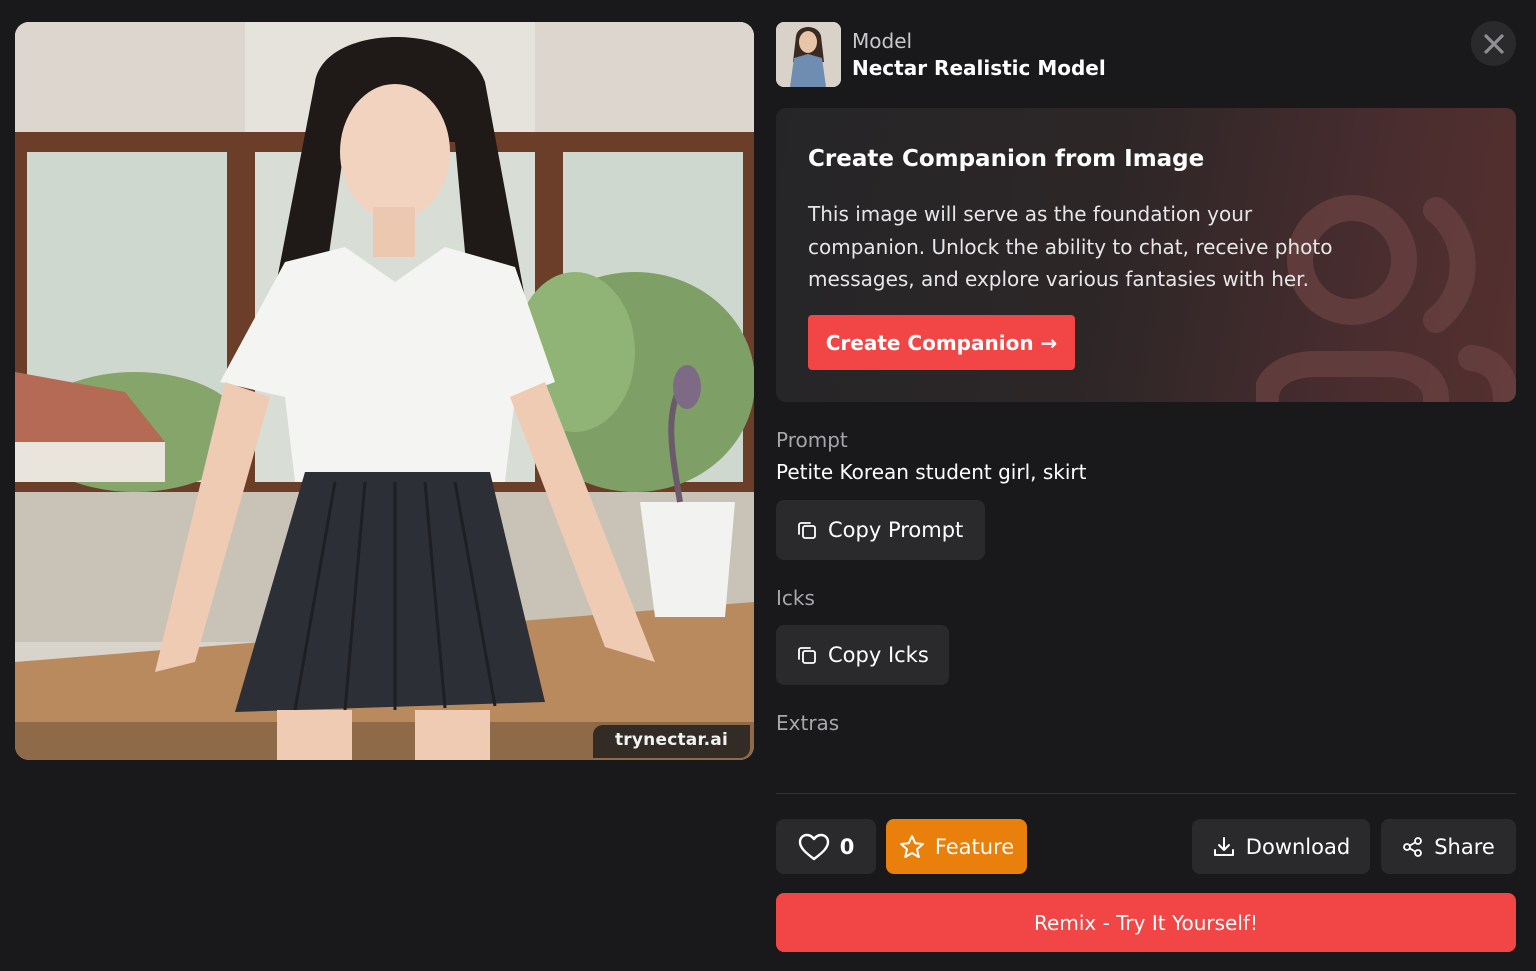 This screenshot has width=1536, height=971. I want to click on watermark-label: trynectar.ai, so click(671, 741).